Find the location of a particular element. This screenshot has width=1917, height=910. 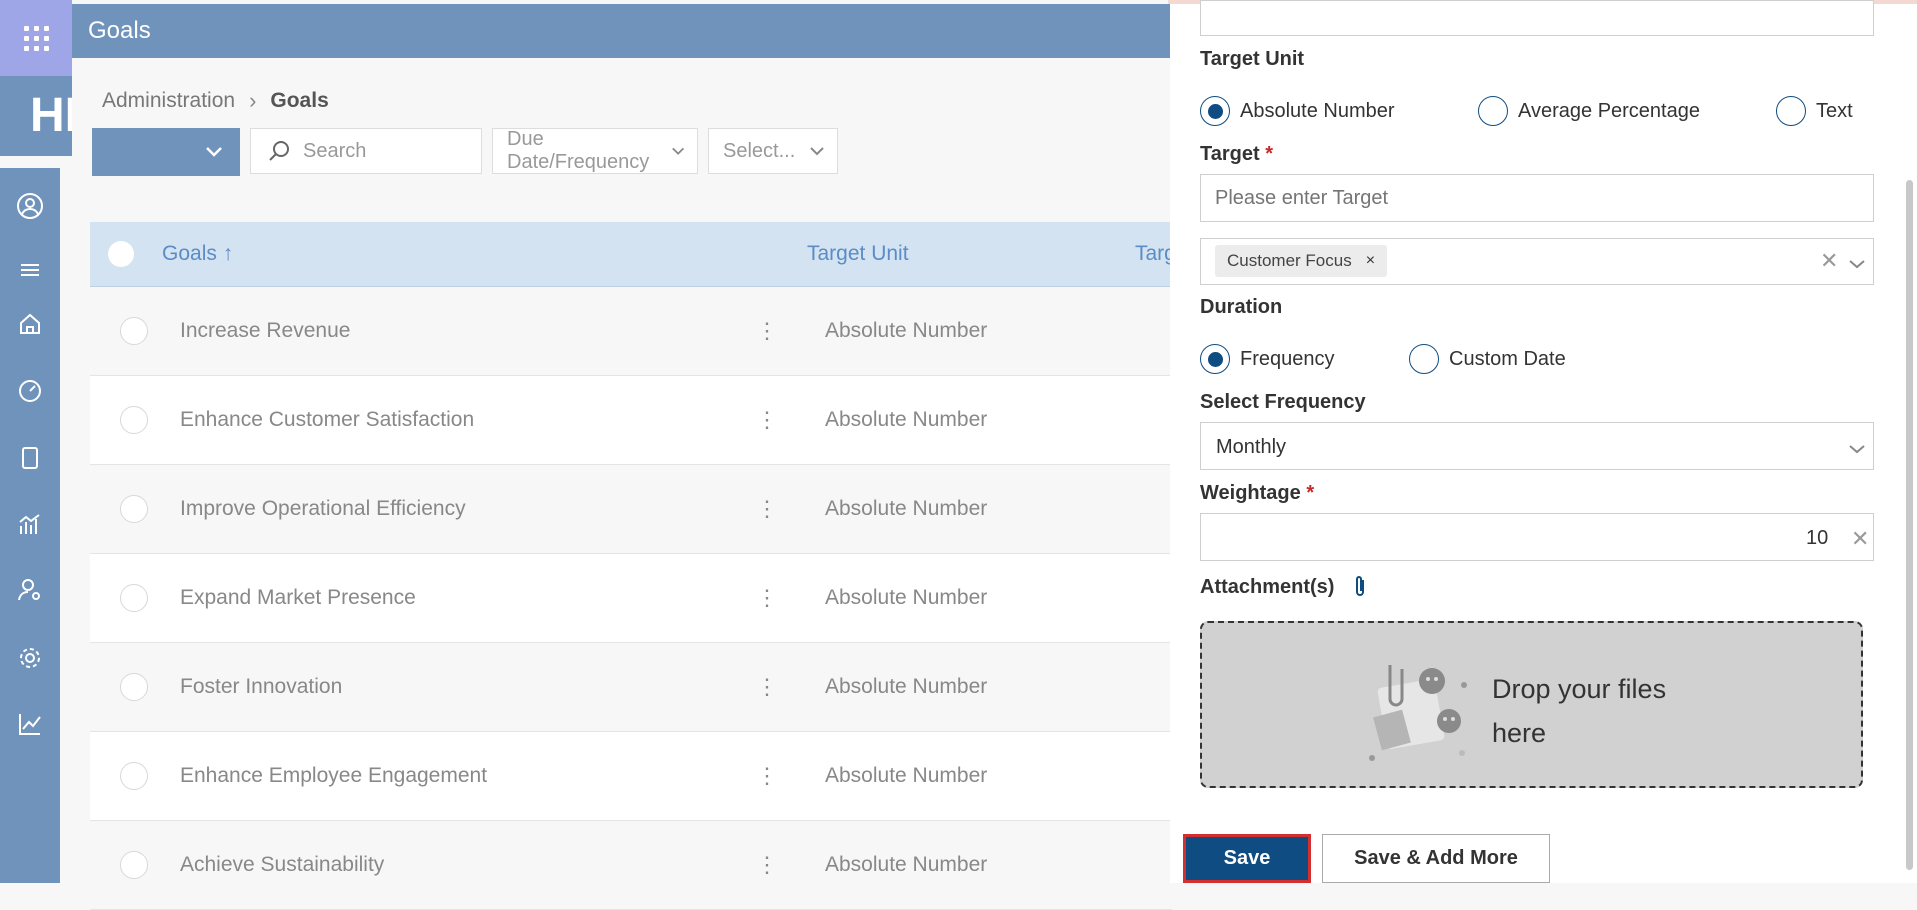

goal-name: Expand Market Presence is located at coordinates (298, 597).